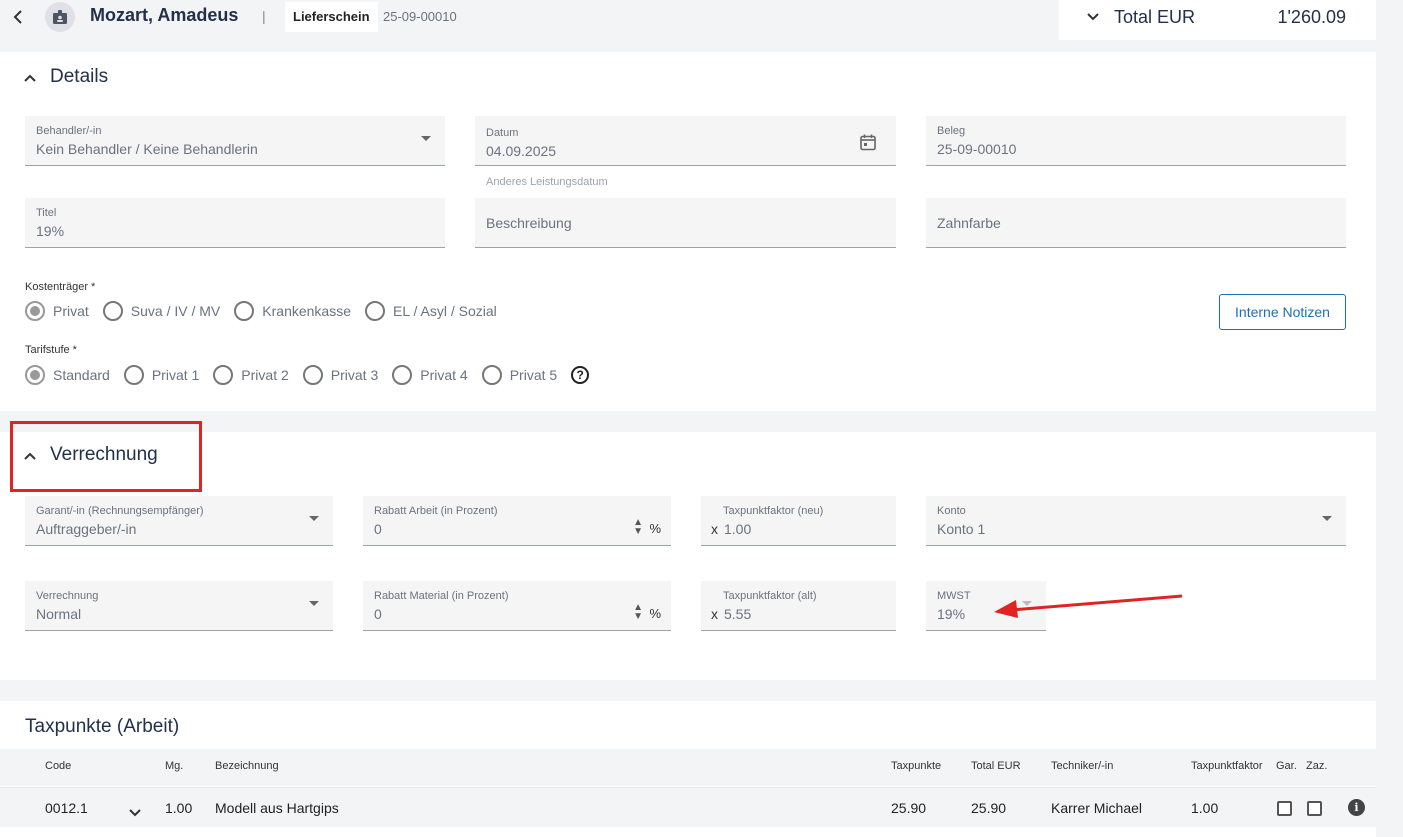 This screenshot has height=837, width=1403. What do you see at coordinates (868, 145) in the screenshot?
I see `calendar-icon` at bounding box center [868, 145].